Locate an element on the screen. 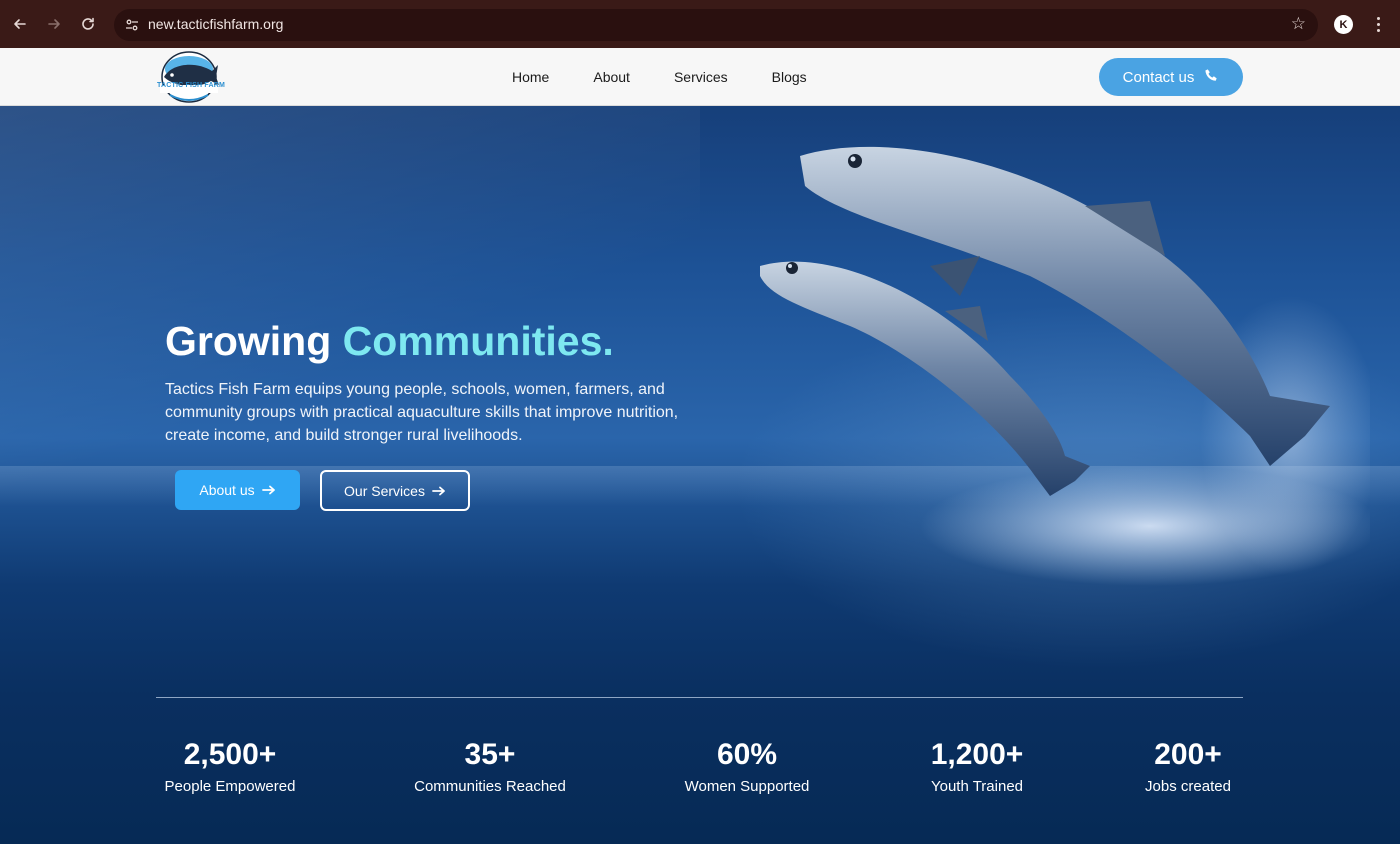 Image resolution: width=1400 pixels, height=844 pixels. back-icon is located at coordinates (20, 24).